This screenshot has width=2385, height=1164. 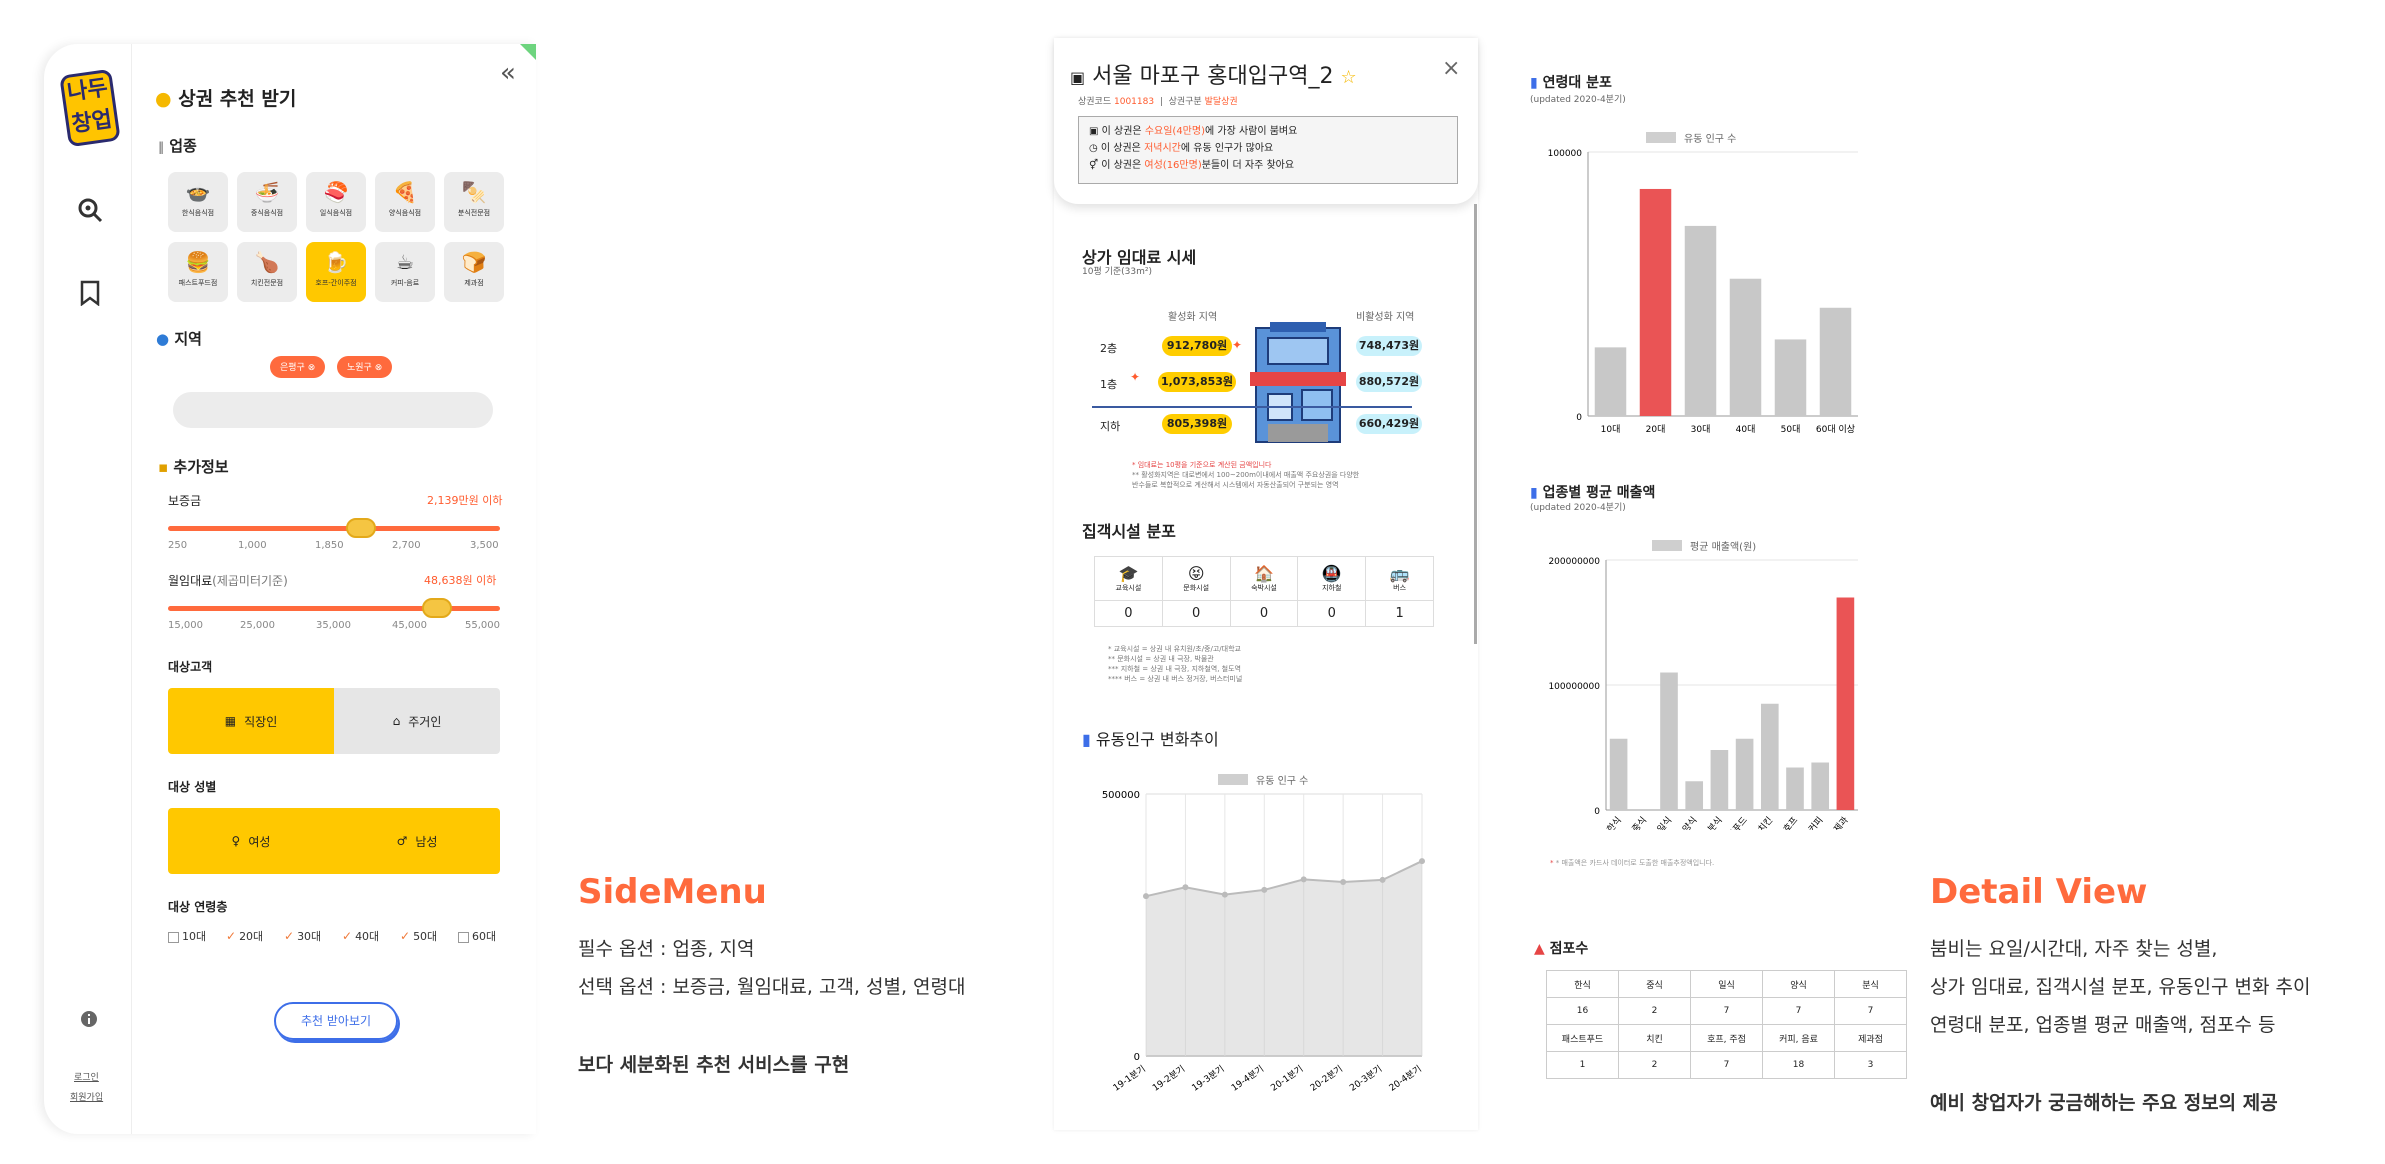 What do you see at coordinates (1196, 578) in the screenshot?
I see `facility-cell: 😝 문화시설` at bounding box center [1196, 578].